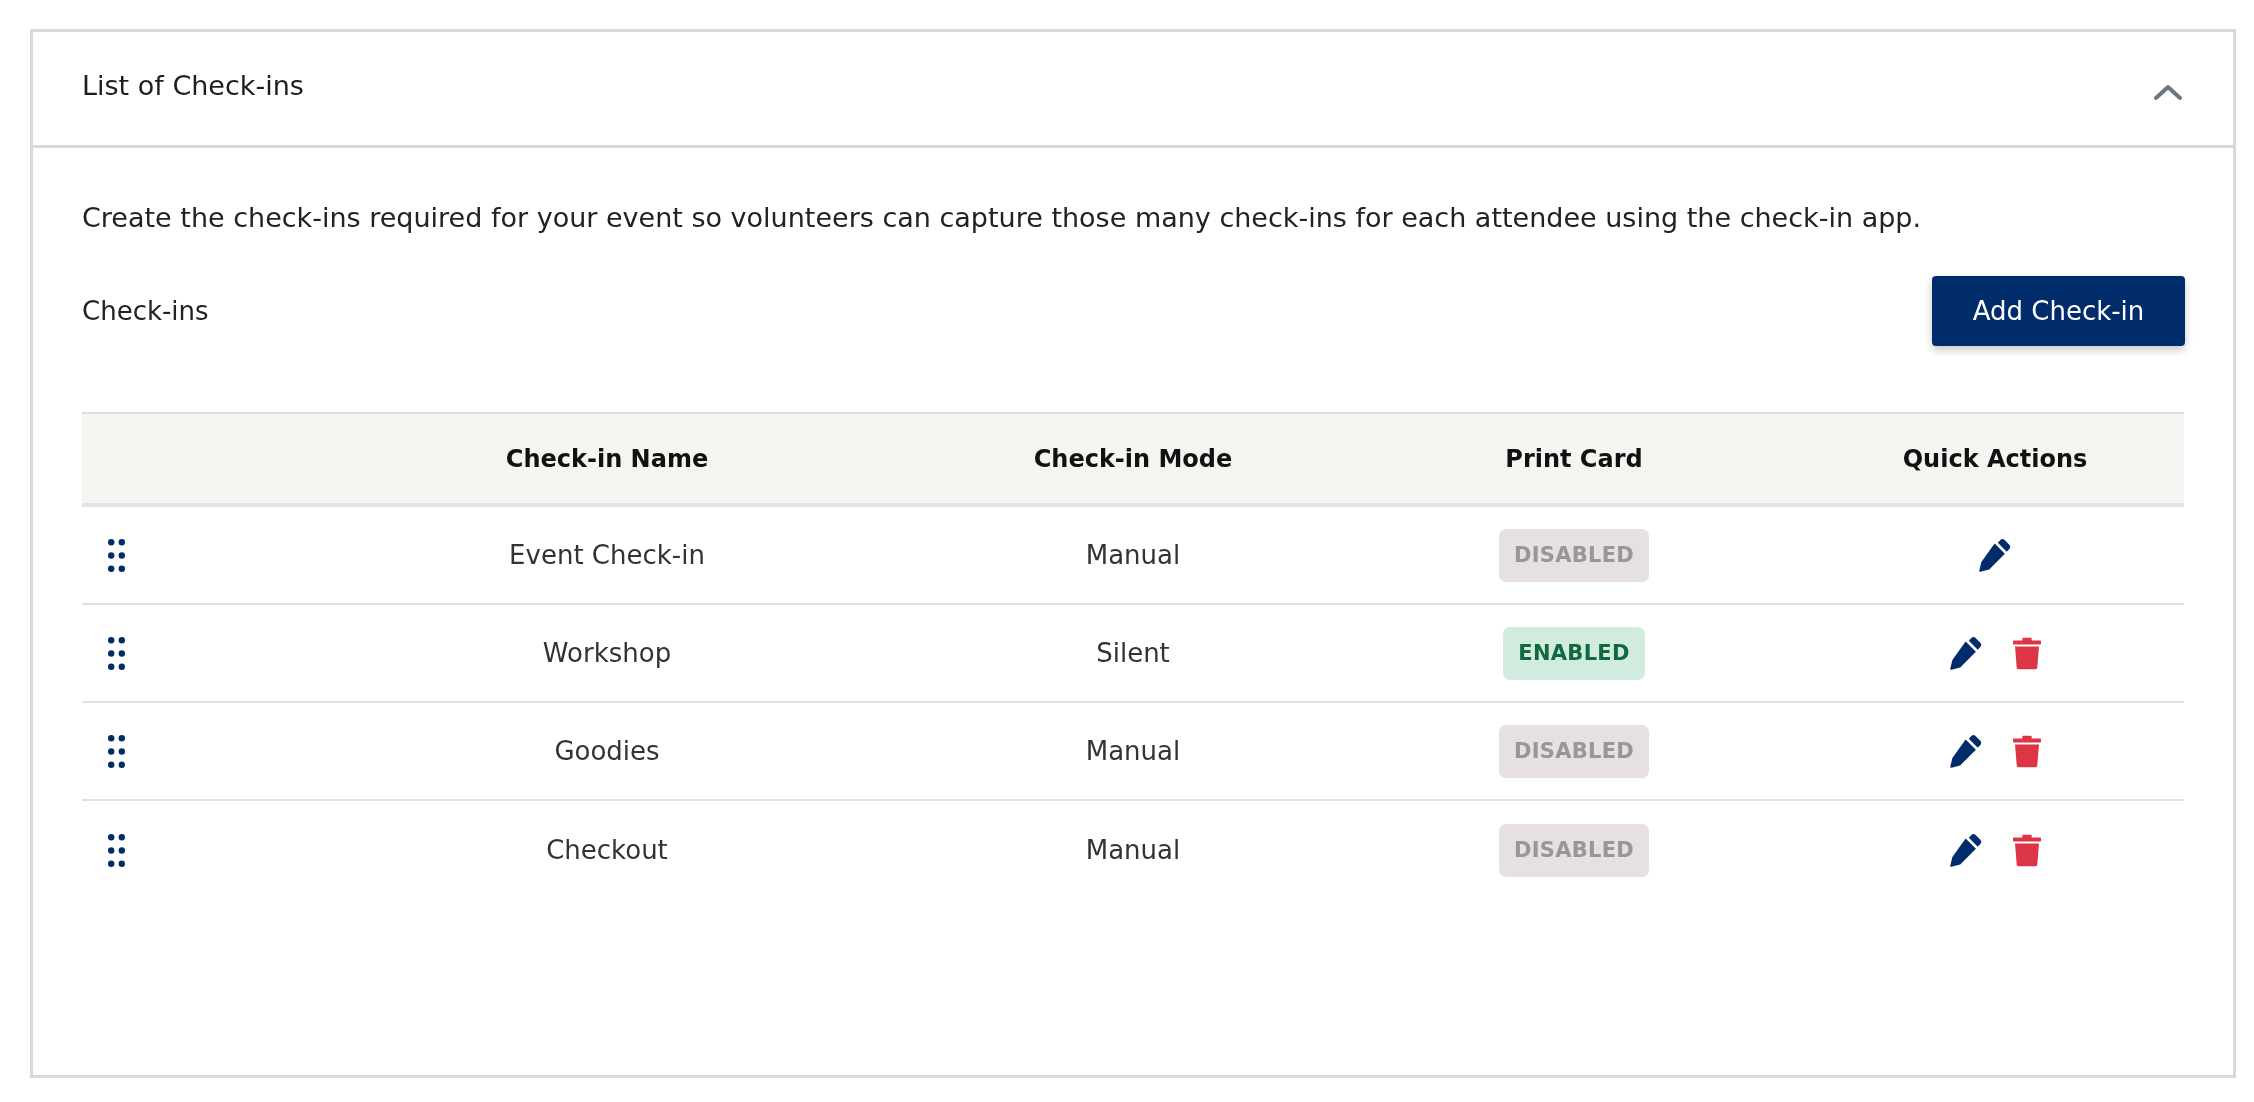 The image size is (2254, 1102). Describe the element at coordinates (145, 311) in the screenshot. I see `section-label: Check-ins` at that location.